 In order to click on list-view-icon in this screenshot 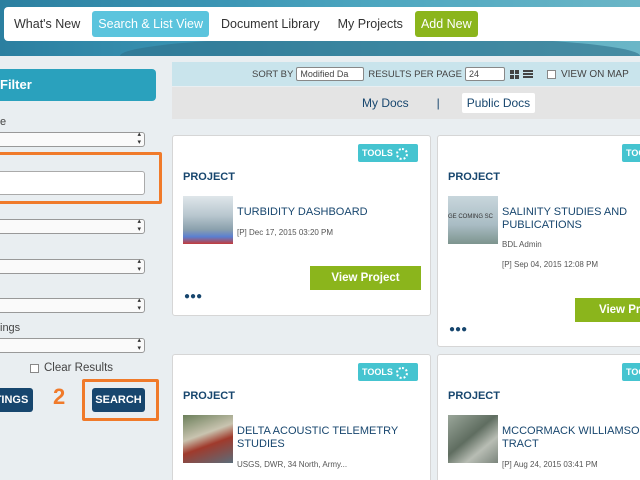, I will do `click(527, 74)`.